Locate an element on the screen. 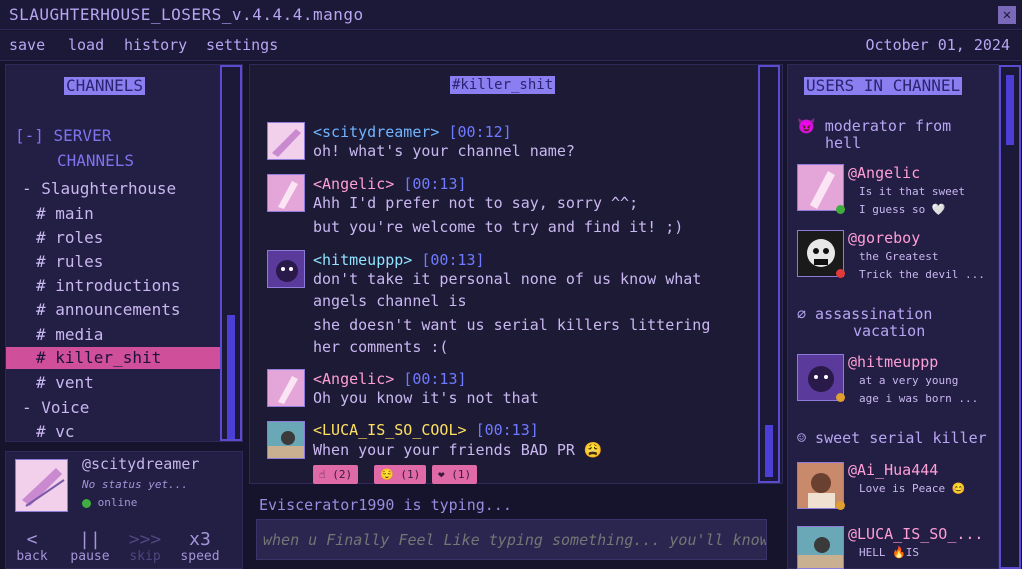 Image resolution: width=1022 pixels, height=569 pixels. my-username: @scitydreamer is located at coordinates (141, 464).